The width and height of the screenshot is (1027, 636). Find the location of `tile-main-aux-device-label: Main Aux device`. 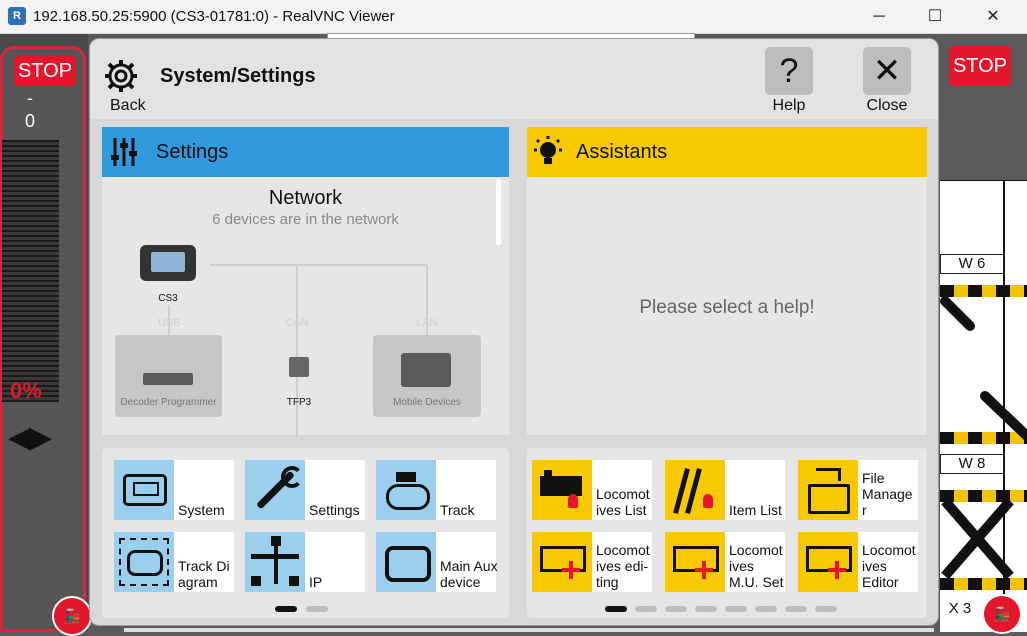

tile-main-aux-device-label: Main Aux device is located at coordinates (469, 574).